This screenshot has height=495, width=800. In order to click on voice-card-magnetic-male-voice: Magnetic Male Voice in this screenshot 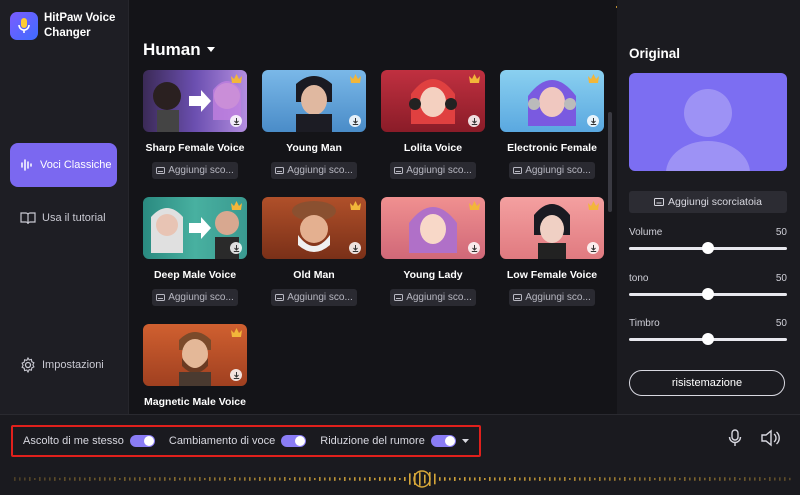, I will do `click(195, 366)`.